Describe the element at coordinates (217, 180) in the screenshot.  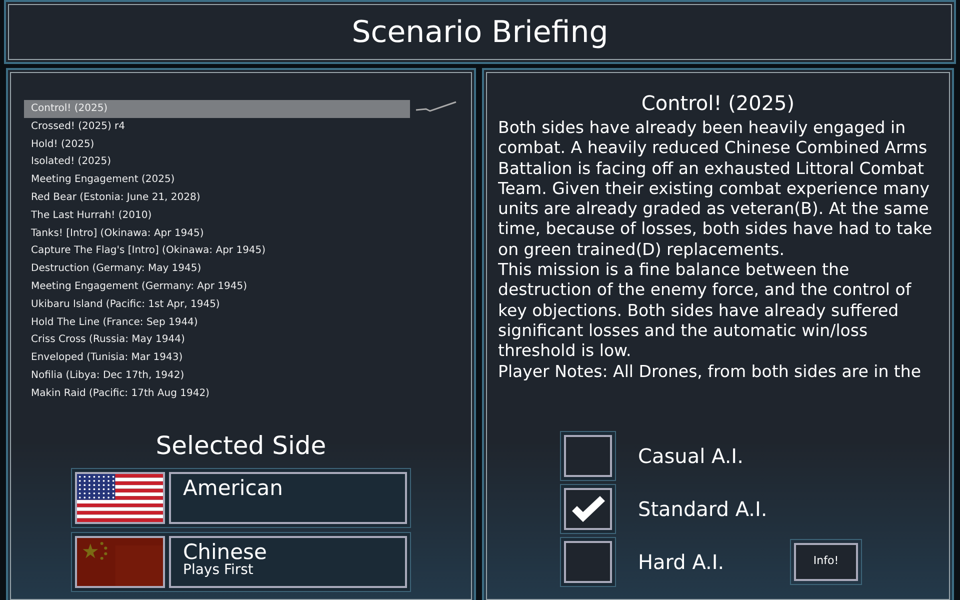
I see `scenario-item: Meeting Engagement (2025)` at that location.